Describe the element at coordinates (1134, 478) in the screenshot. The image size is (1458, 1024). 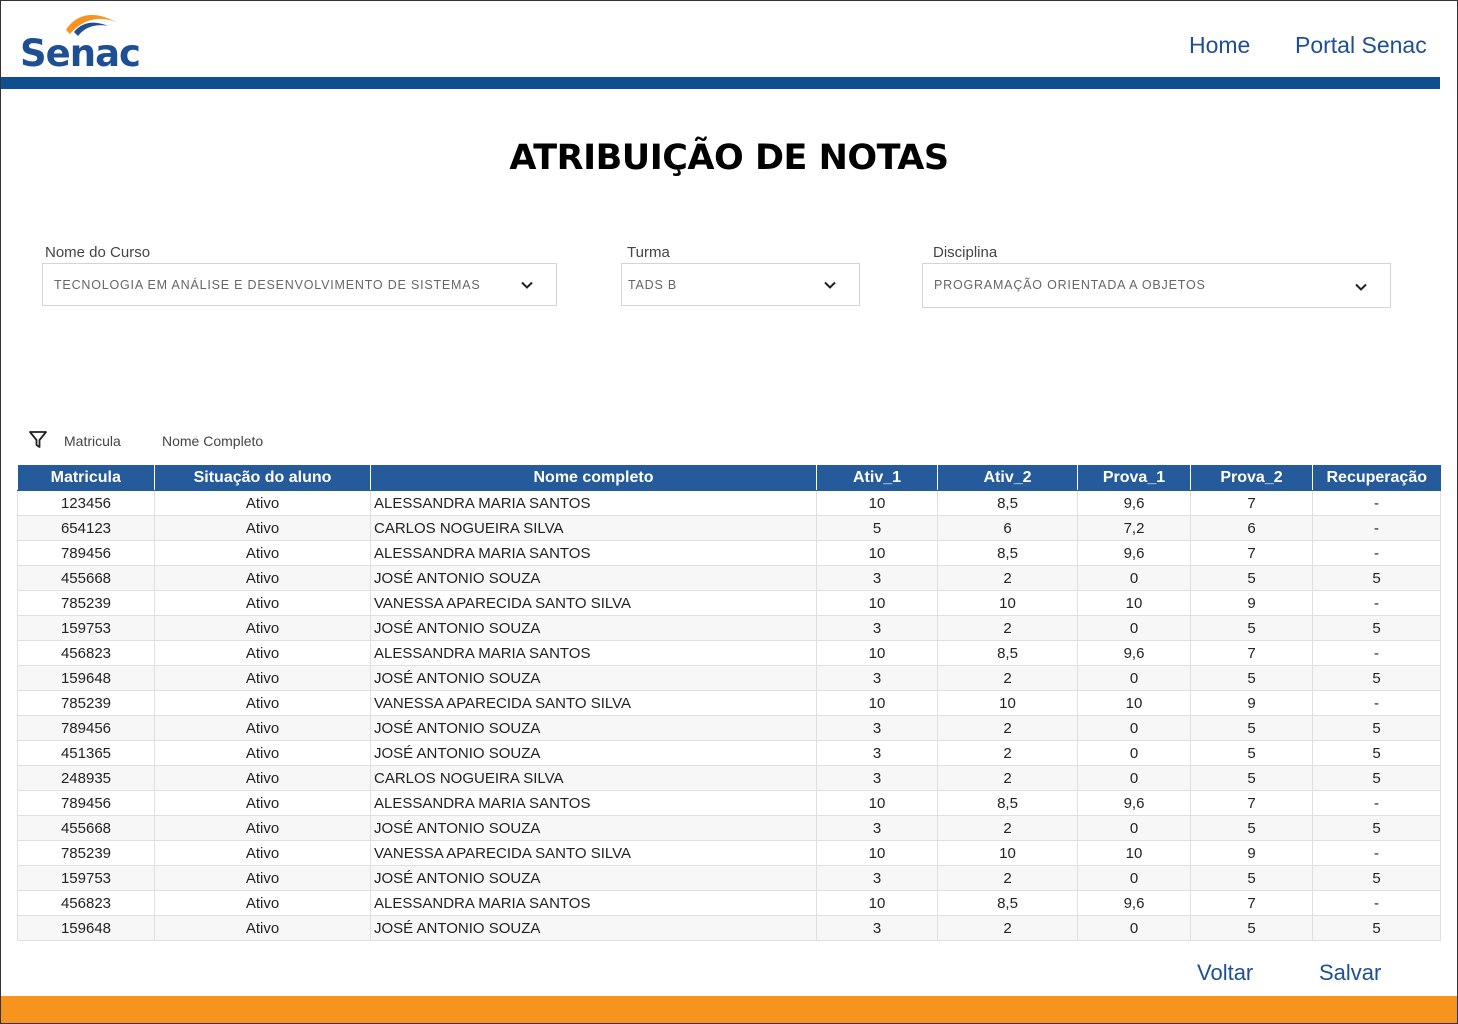
I see `column-header-prova1: Prova_1` at that location.